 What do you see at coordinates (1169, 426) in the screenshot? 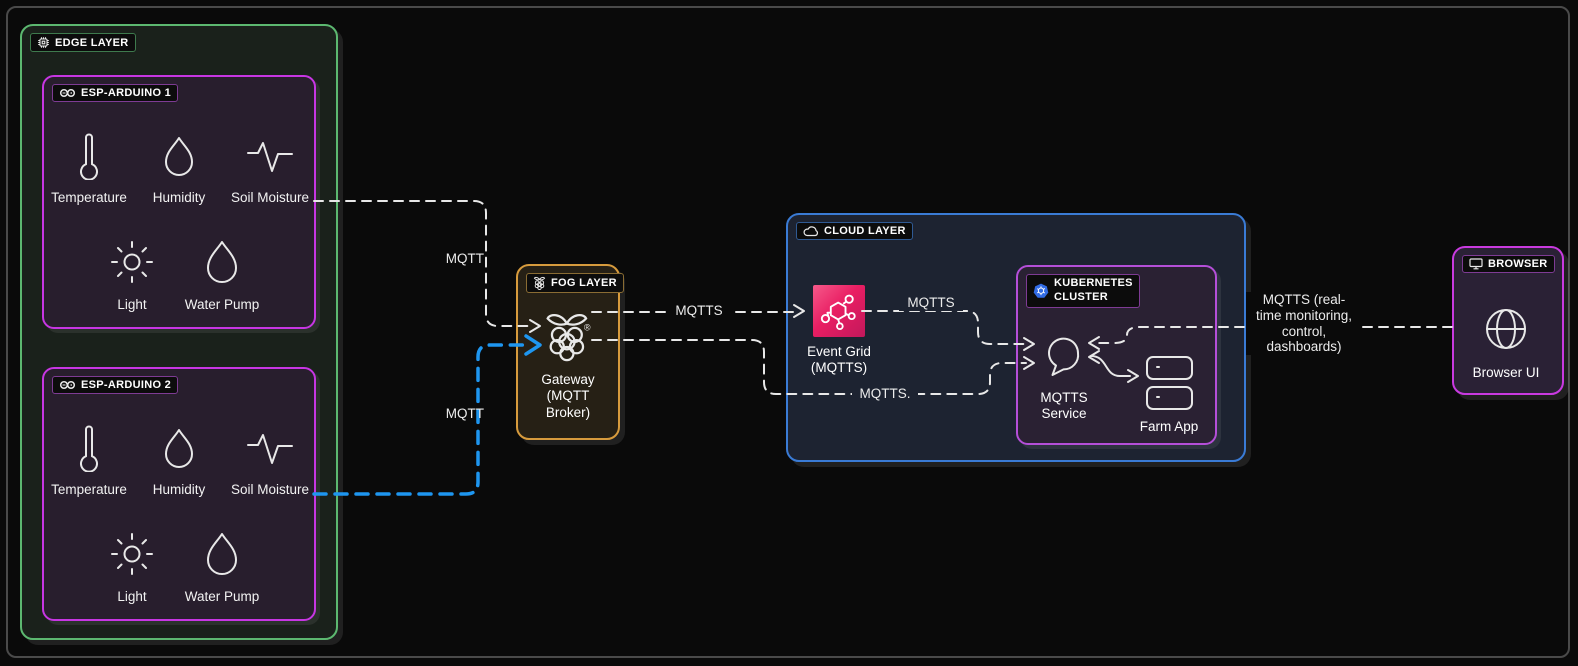
I see `farm-app-label: Farm App` at bounding box center [1169, 426].